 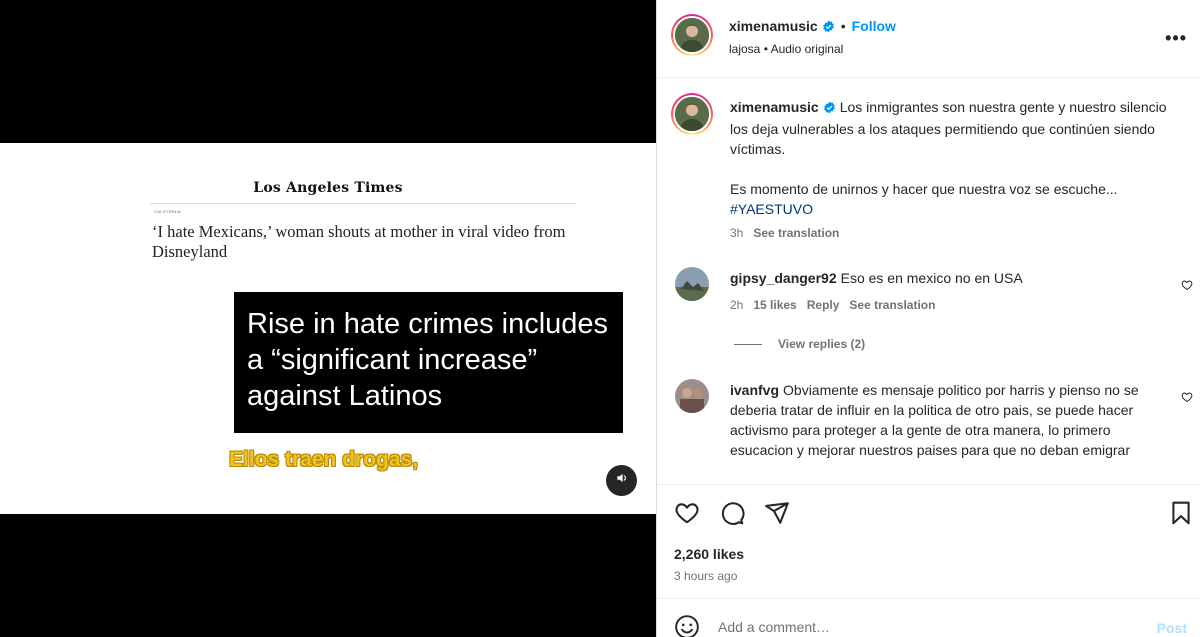 I want to click on sound-toggle-button, so click(x=621, y=480).